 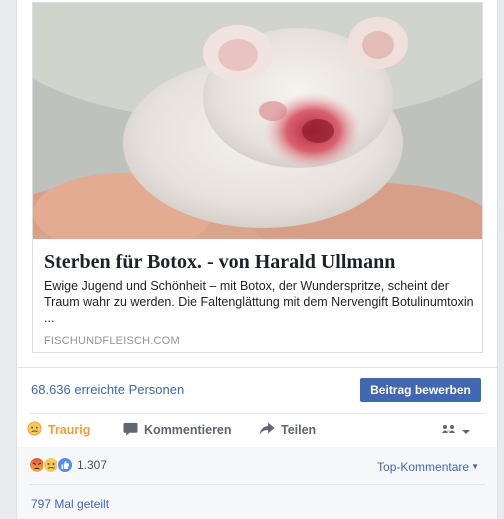 I want to click on post-action-bar: Traurig Kommentieren Teilen, so click(x=257, y=430).